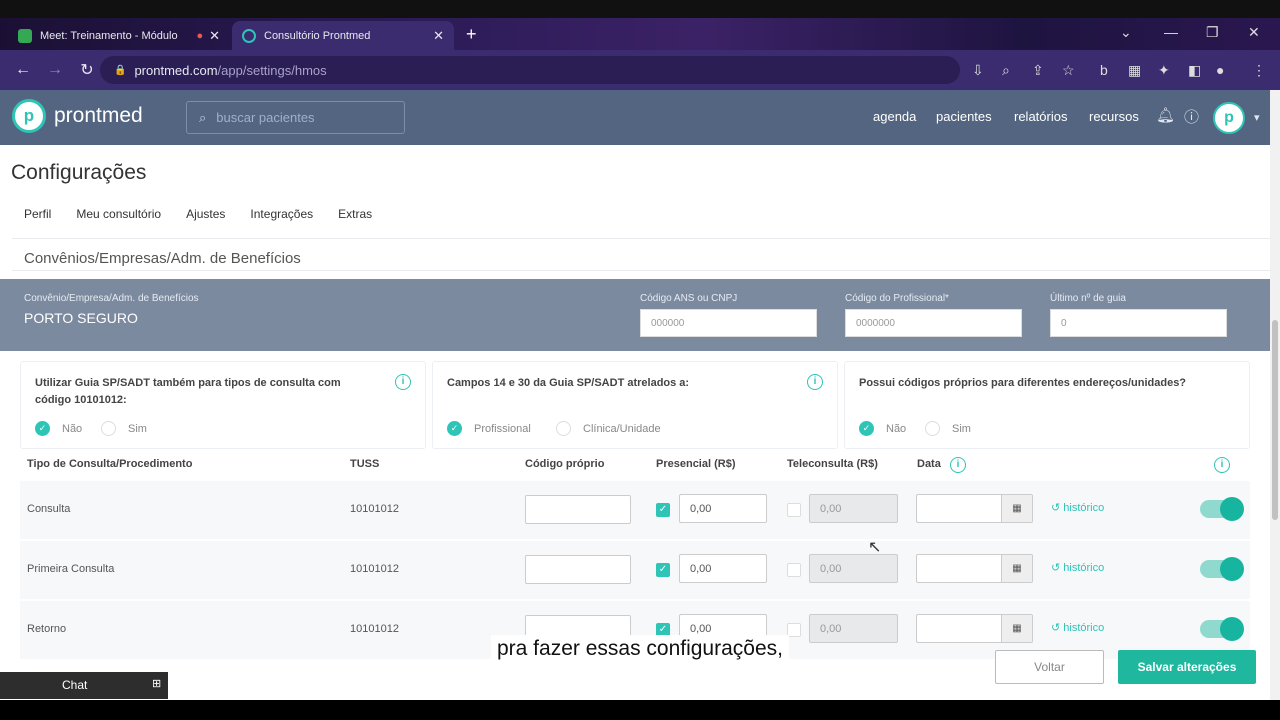 This screenshot has height=720, width=1280. I want to click on forward-arrow-icon: →, so click(55, 70).